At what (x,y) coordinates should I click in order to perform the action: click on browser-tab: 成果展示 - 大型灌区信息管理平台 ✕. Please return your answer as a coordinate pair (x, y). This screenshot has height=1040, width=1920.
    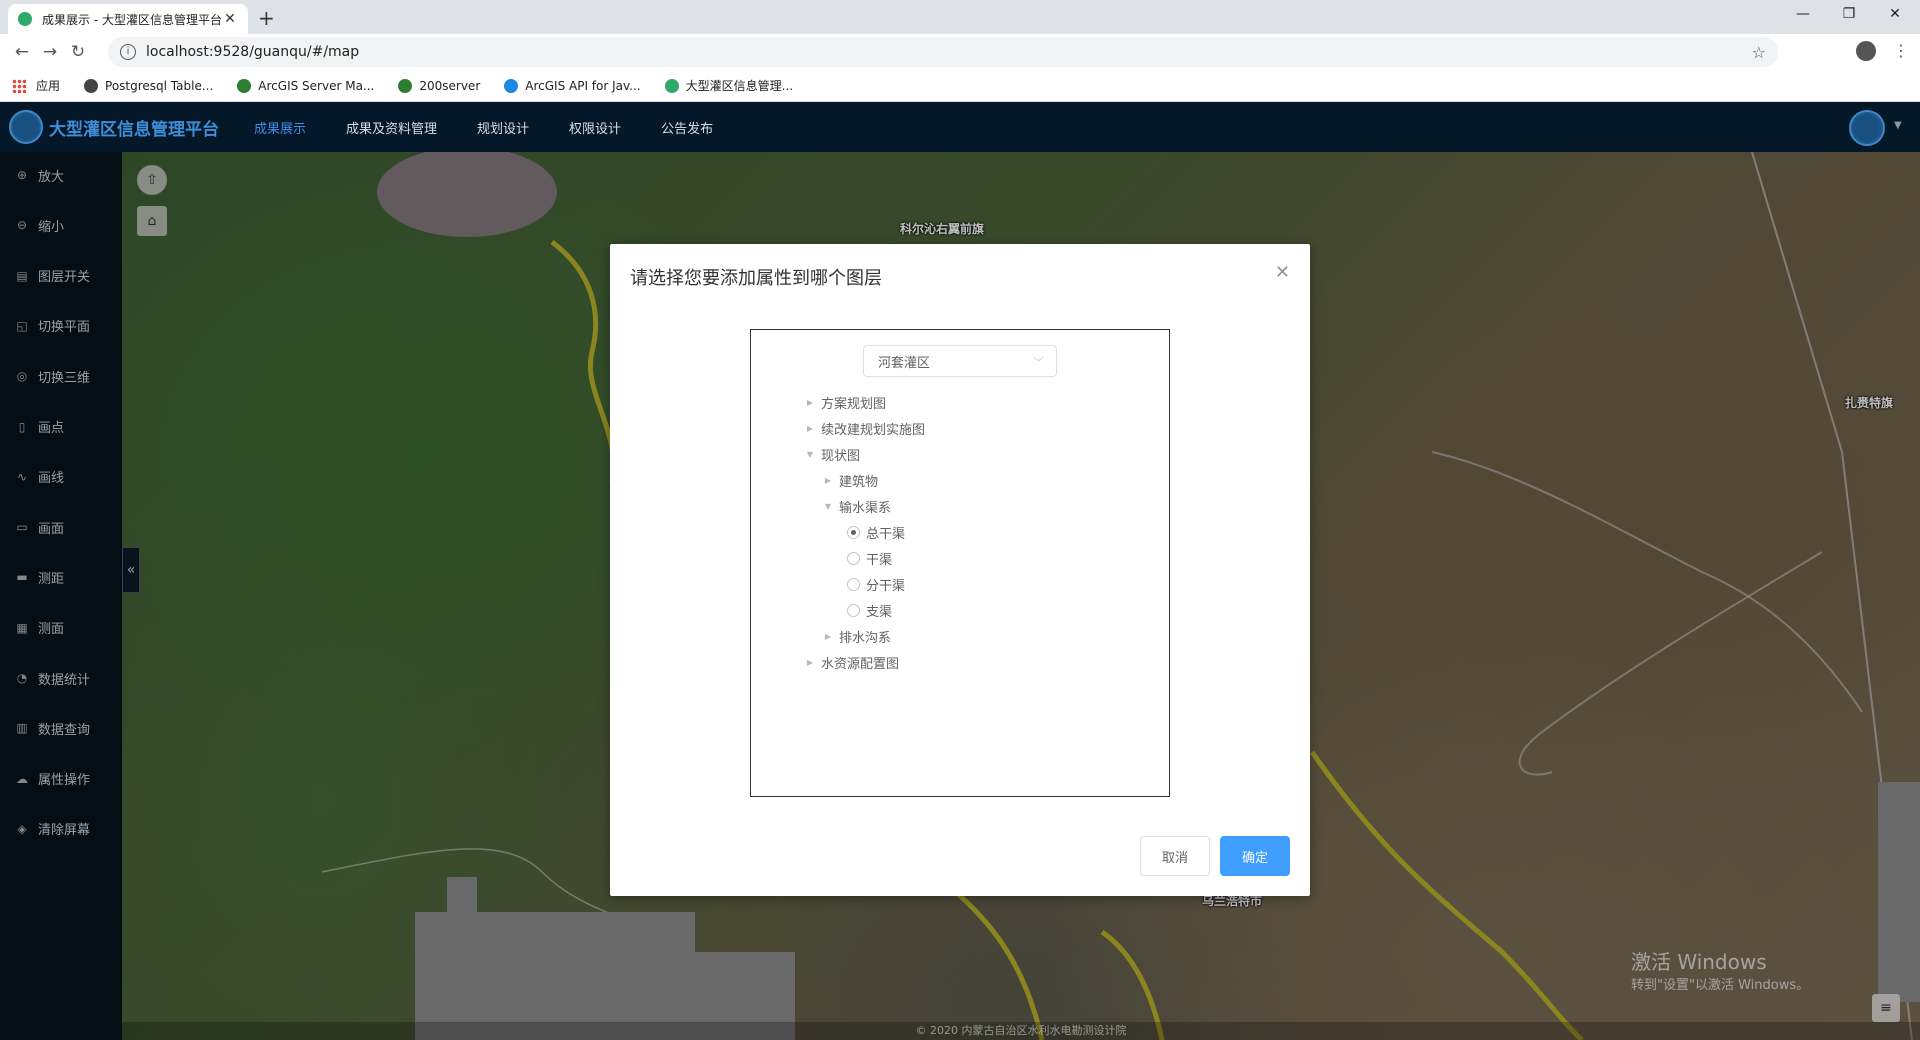
    Looking at the image, I should click on (128, 19).